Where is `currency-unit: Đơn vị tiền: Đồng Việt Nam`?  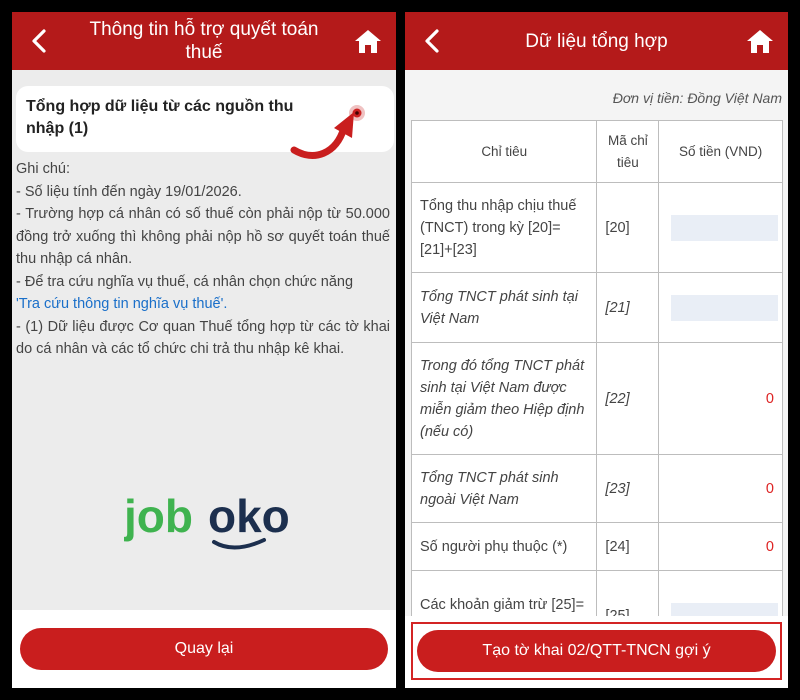 currency-unit: Đơn vị tiền: Đồng Việt Nam is located at coordinates (697, 98).